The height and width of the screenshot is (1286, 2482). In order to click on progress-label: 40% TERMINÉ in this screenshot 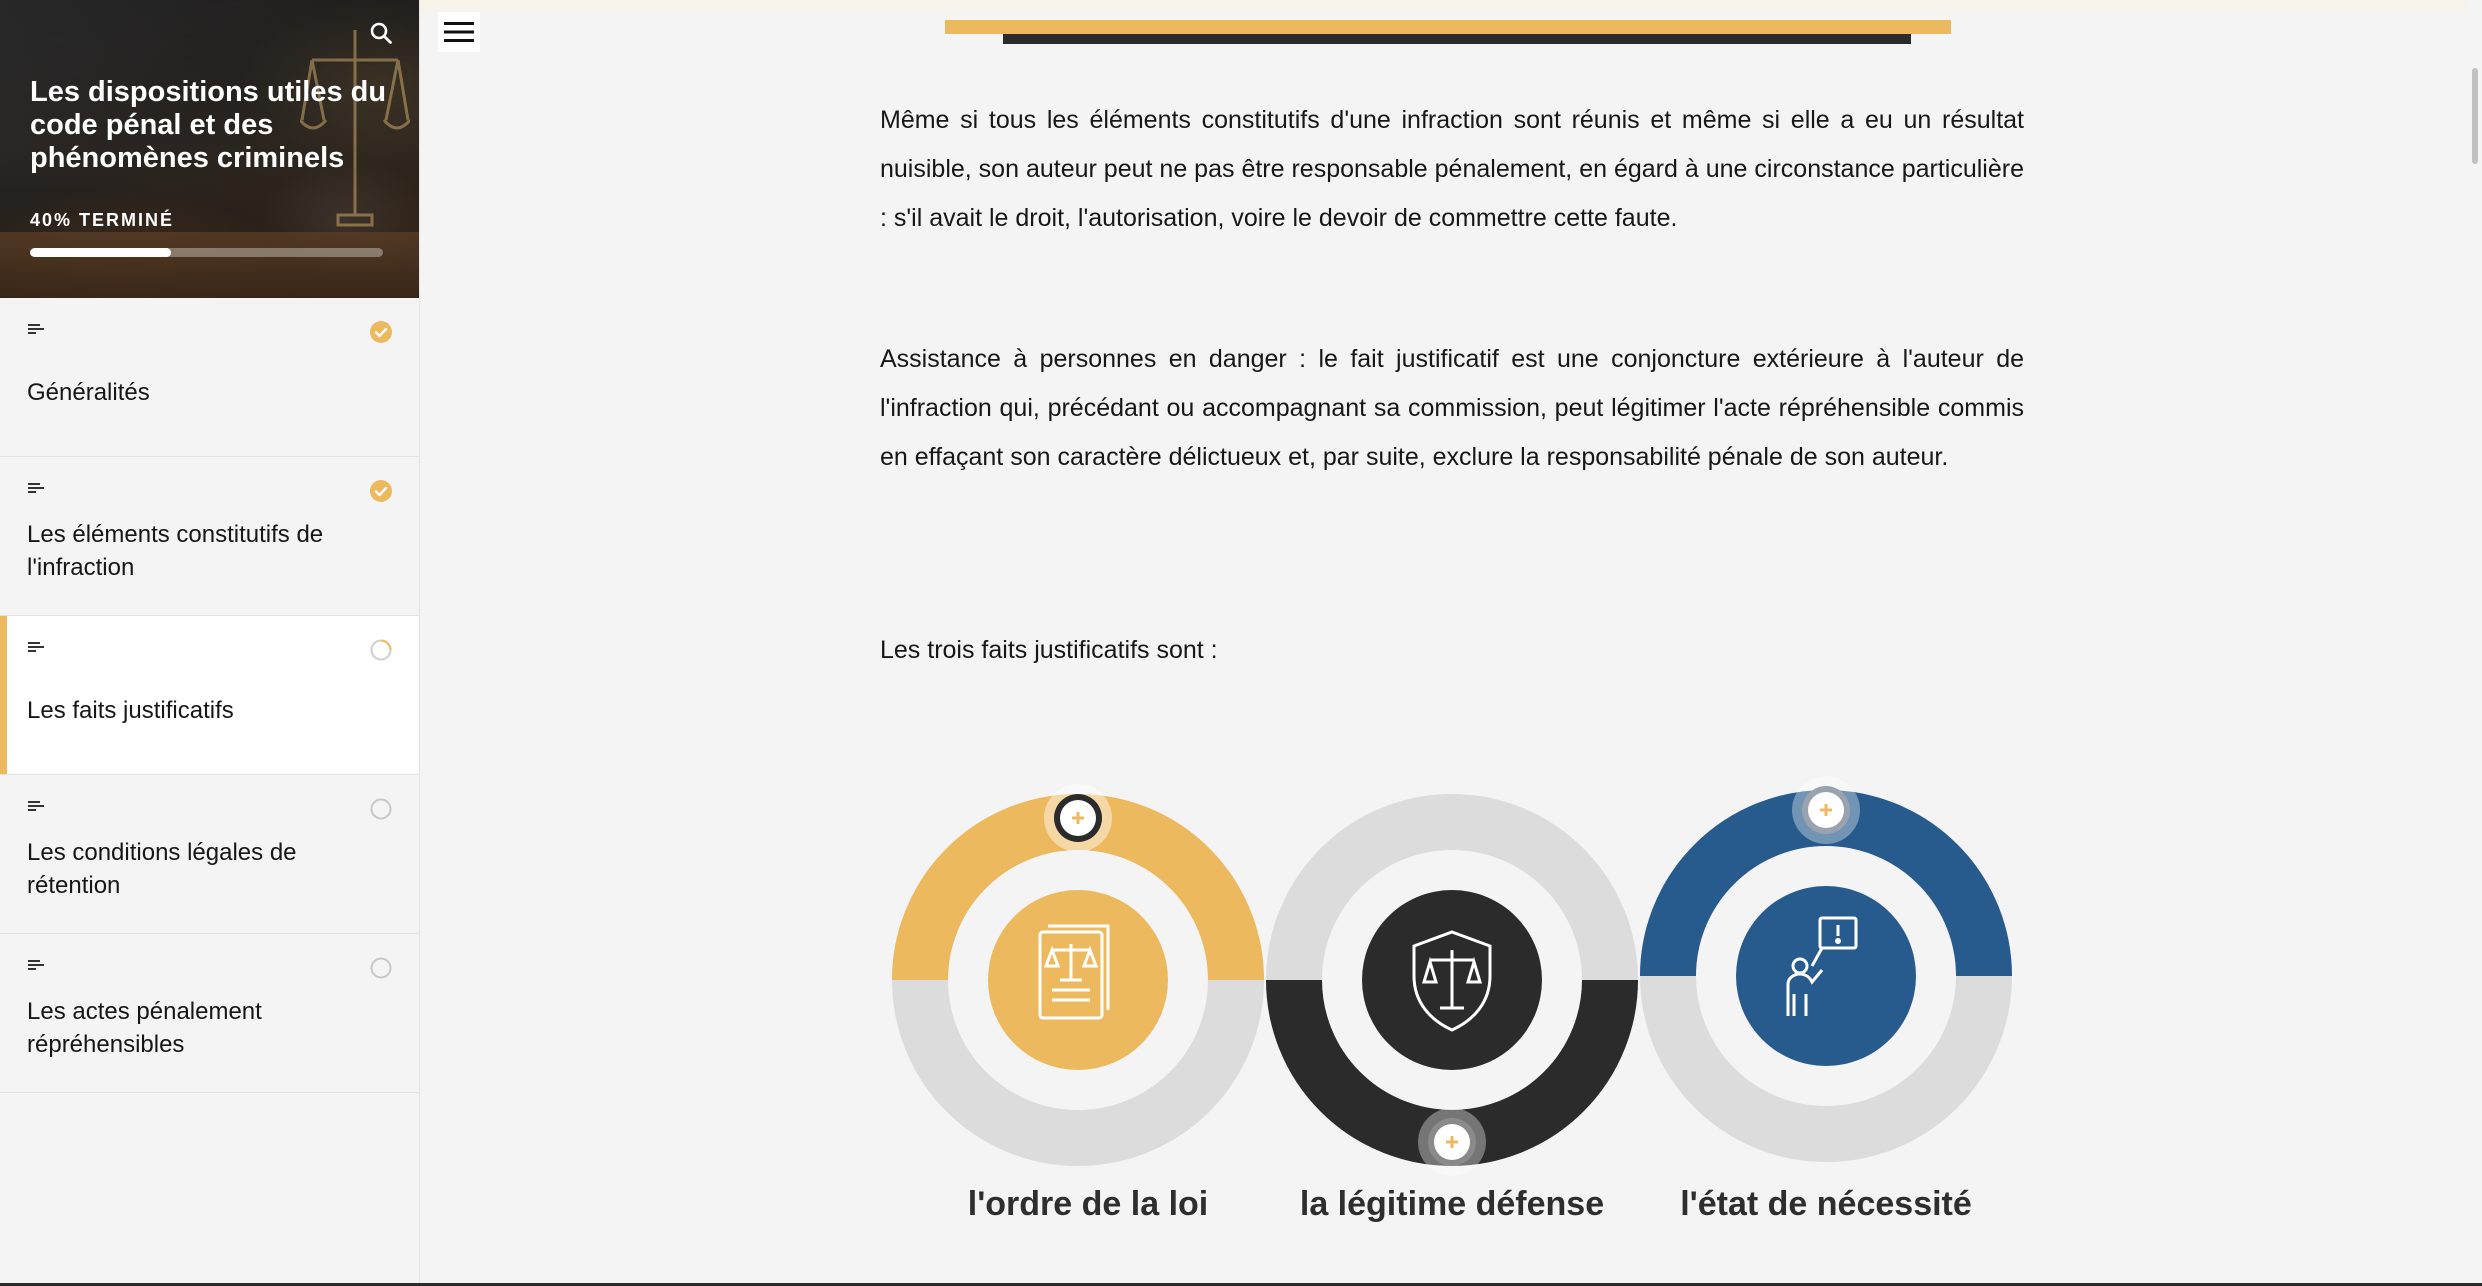, I will do `click(102, 220)`.